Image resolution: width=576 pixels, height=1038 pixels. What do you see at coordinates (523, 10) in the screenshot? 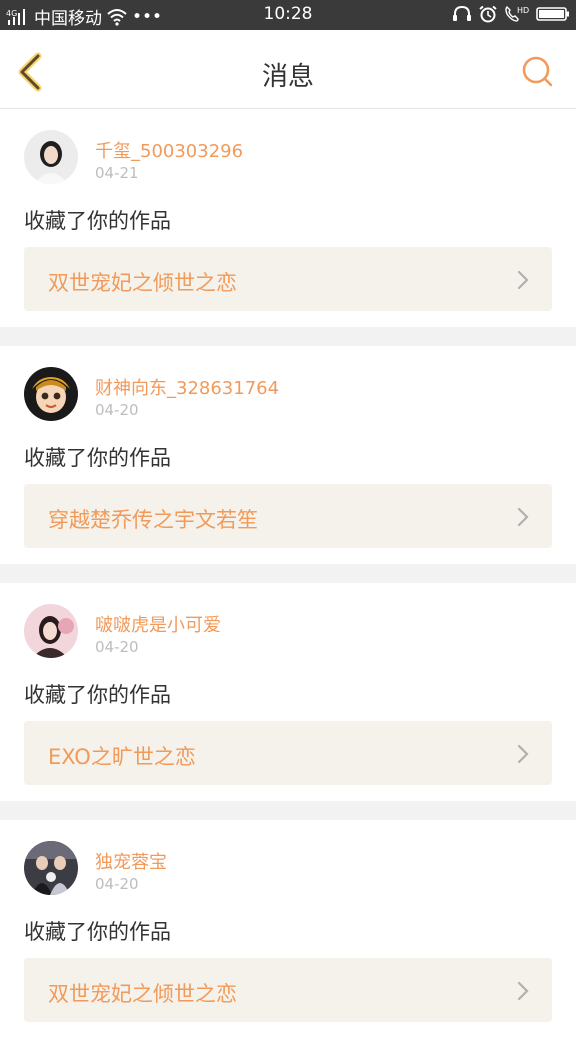
I see `svg-text: HD` at bounding box center [523, 10].